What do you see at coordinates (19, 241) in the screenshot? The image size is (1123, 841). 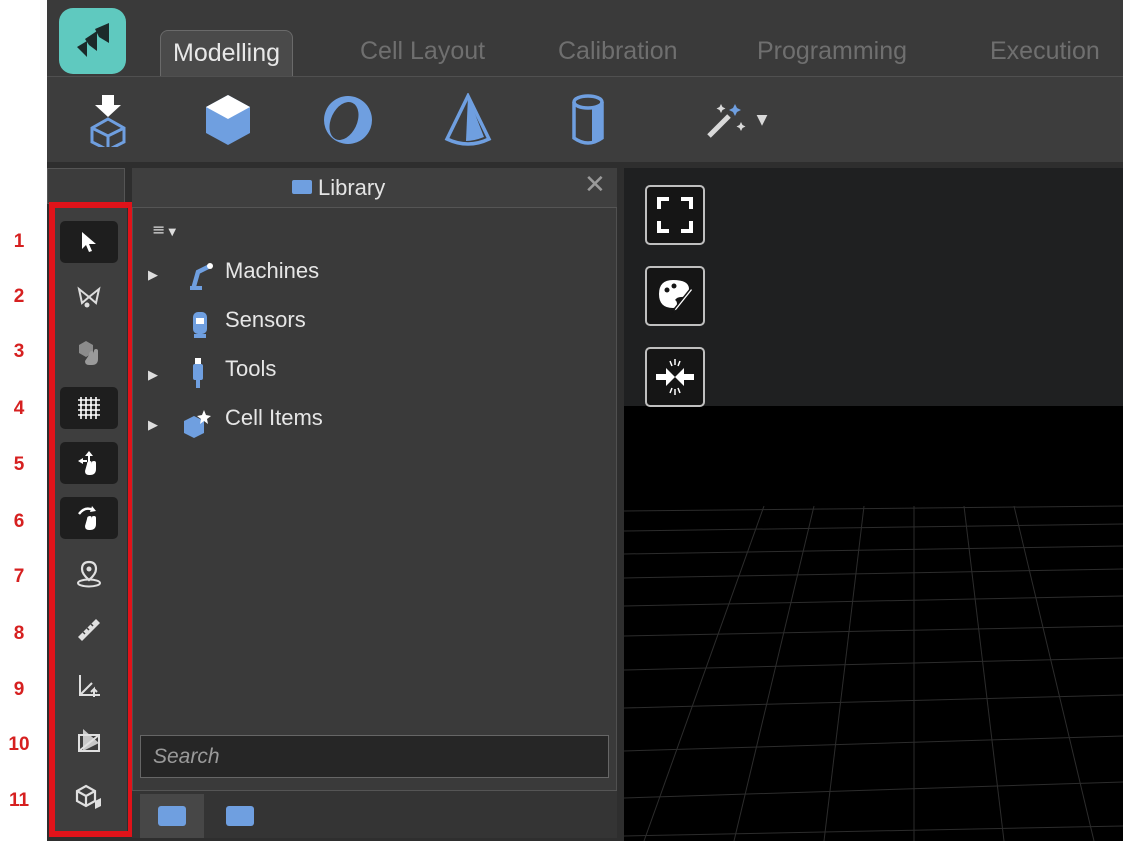 I see `annotation-1: 1` at bounding box center [19, 241].